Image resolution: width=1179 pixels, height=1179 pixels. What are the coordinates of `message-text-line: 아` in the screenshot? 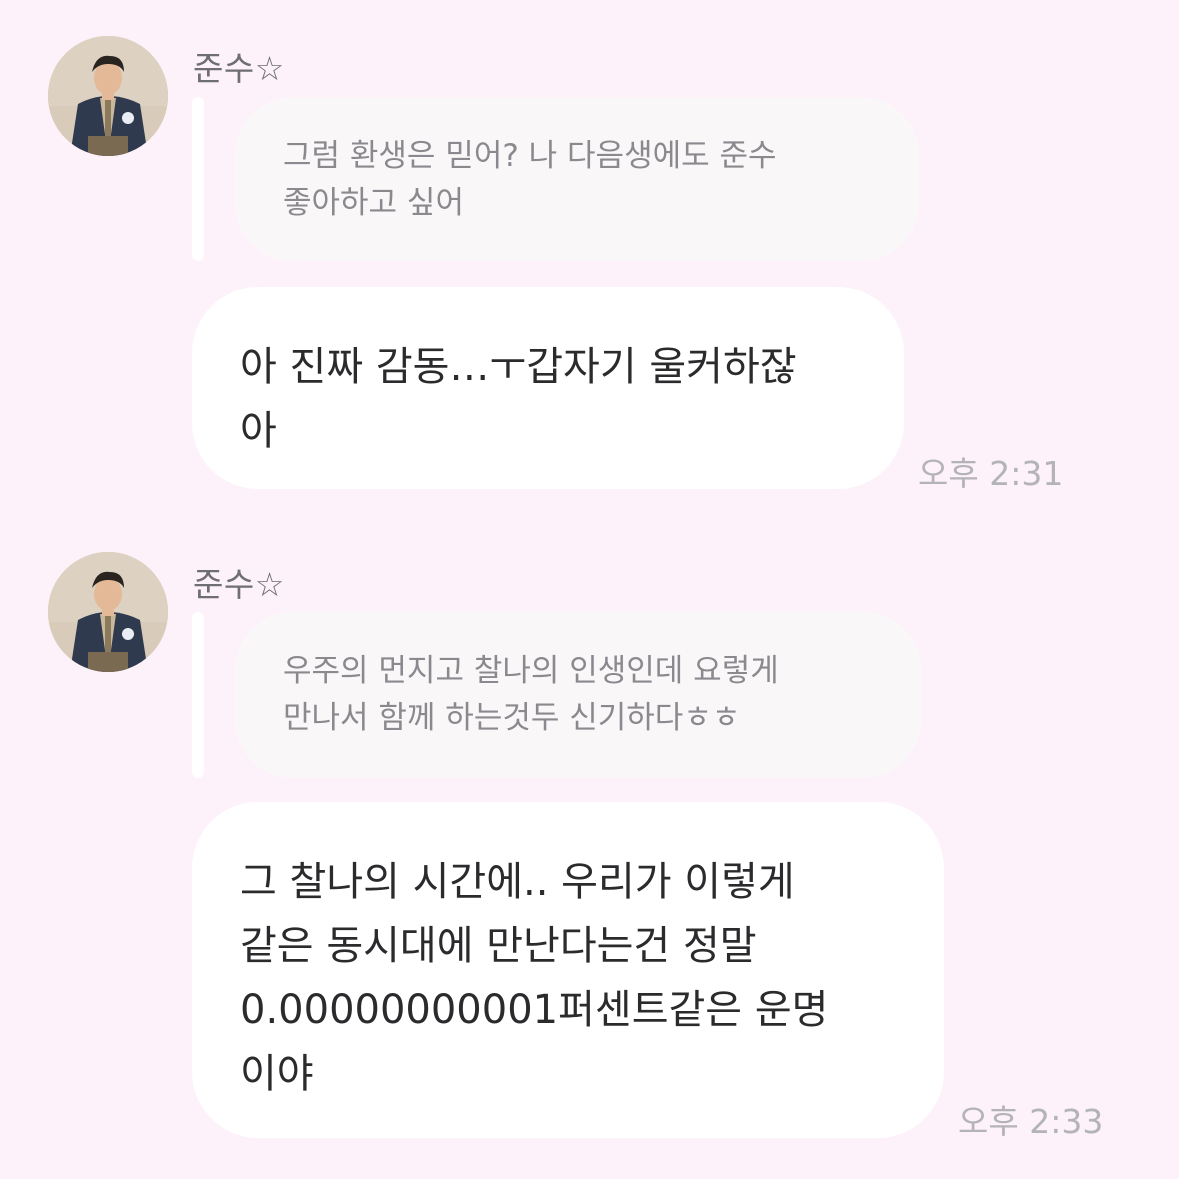 It's located at (258, 431).